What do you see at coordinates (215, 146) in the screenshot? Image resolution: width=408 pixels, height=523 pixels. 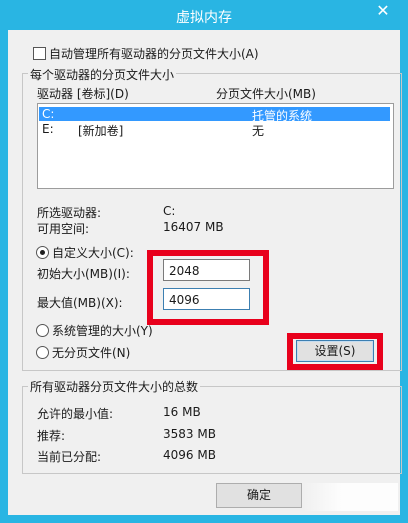 I see `drive-list: C: 托管的系统 E: [新加卷] 无` at bounding box center [215, 146].